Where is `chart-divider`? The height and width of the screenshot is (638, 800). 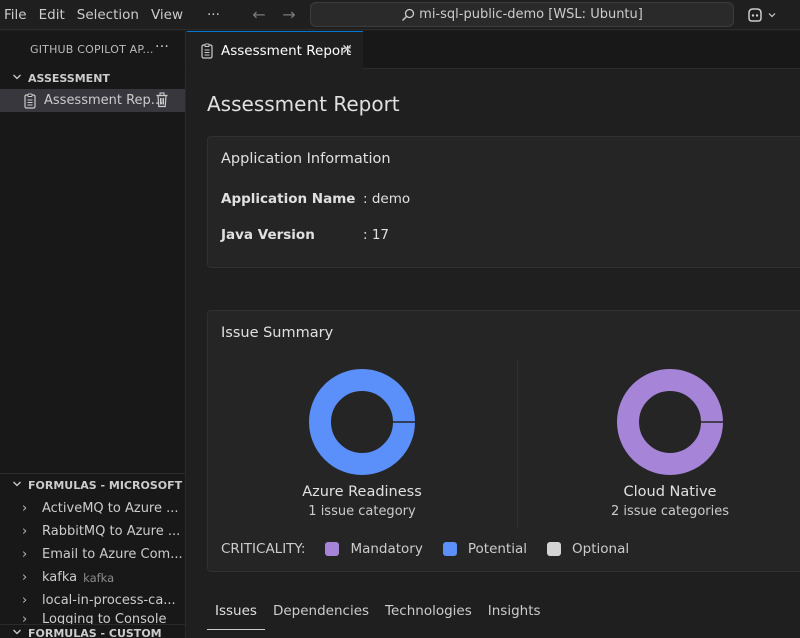
chart-divider is located at coordinates (517, 444).